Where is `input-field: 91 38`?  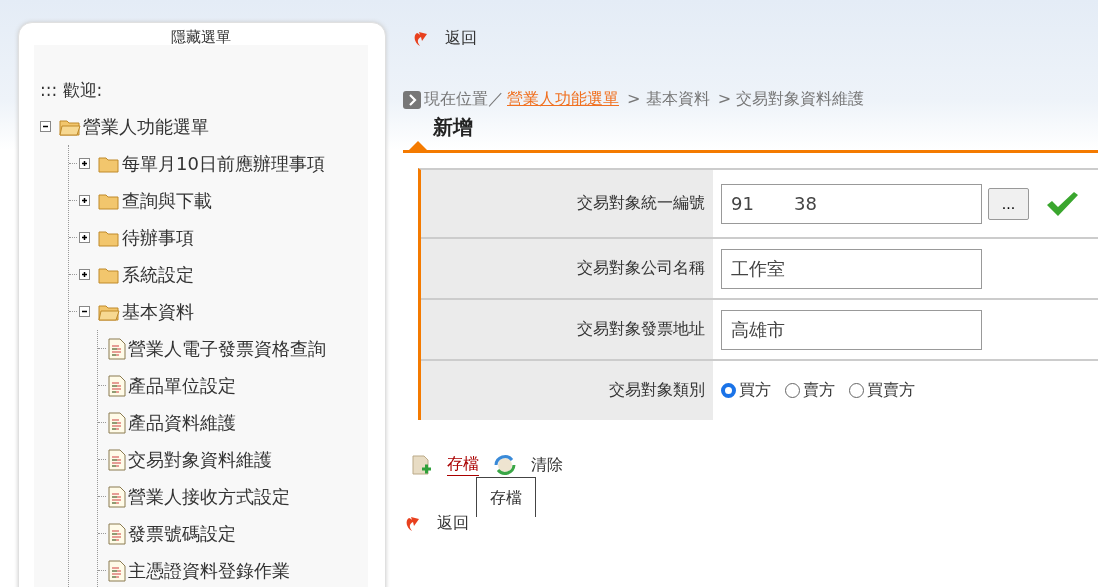 input-field: 91 38 is located at coordinates (851, 203).